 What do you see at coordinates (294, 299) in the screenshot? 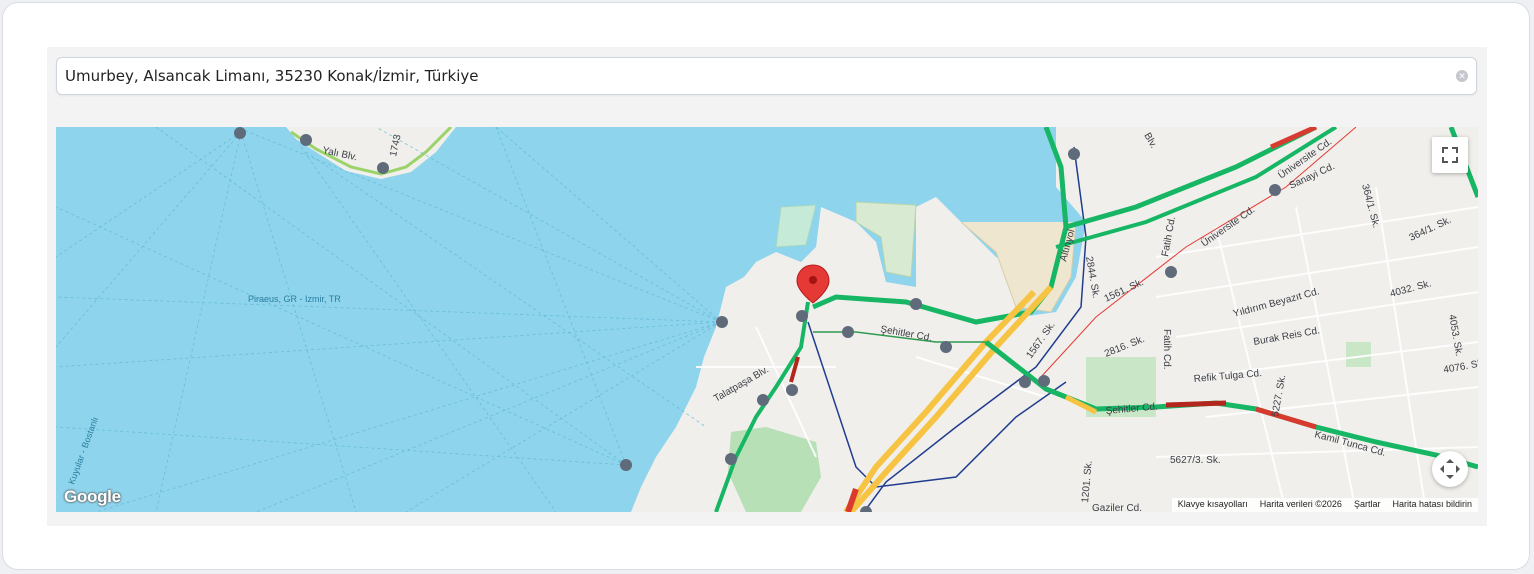
I see `map-label: Piraeus, GR - Izmir, TR` at bounding box center [294, 299].